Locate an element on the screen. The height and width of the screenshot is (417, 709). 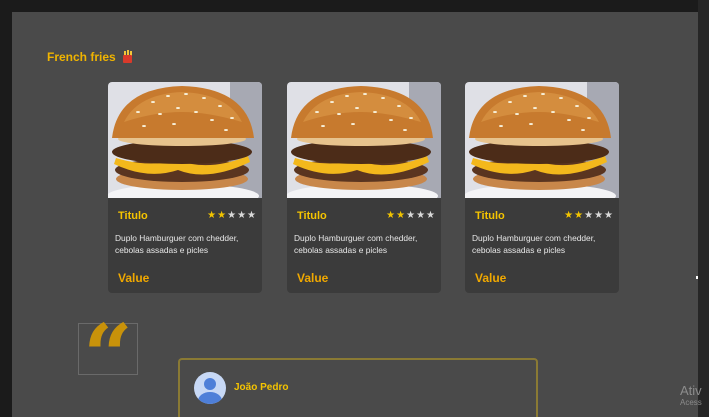
watermark-line-1: Ativ is located at coordinates (691, 390).